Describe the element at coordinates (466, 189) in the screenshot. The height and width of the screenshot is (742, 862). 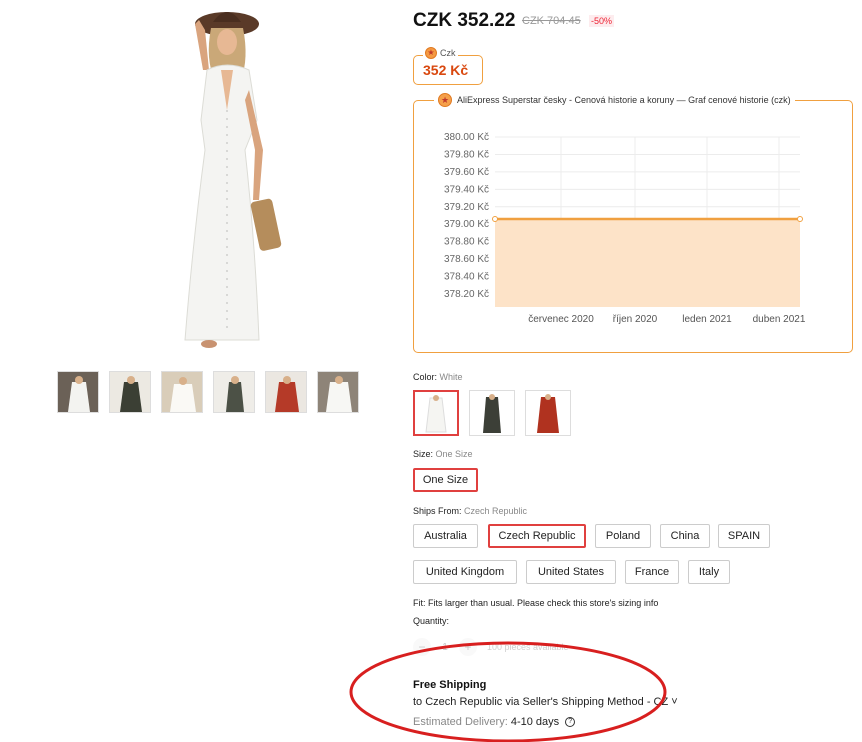
I see `chart-y-tick-label: 379.40 Kč` at that location.